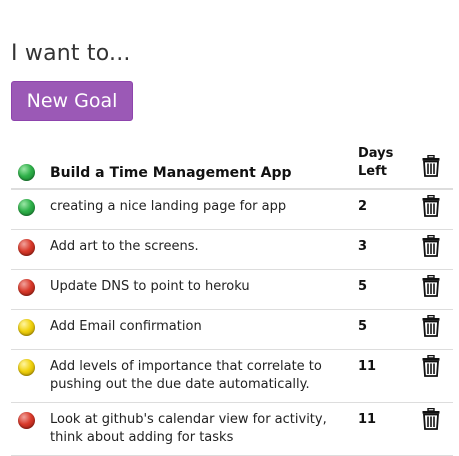 This screenshot has height=456, width=459. I want to click on task-days-left: 3, so click(379, 249).